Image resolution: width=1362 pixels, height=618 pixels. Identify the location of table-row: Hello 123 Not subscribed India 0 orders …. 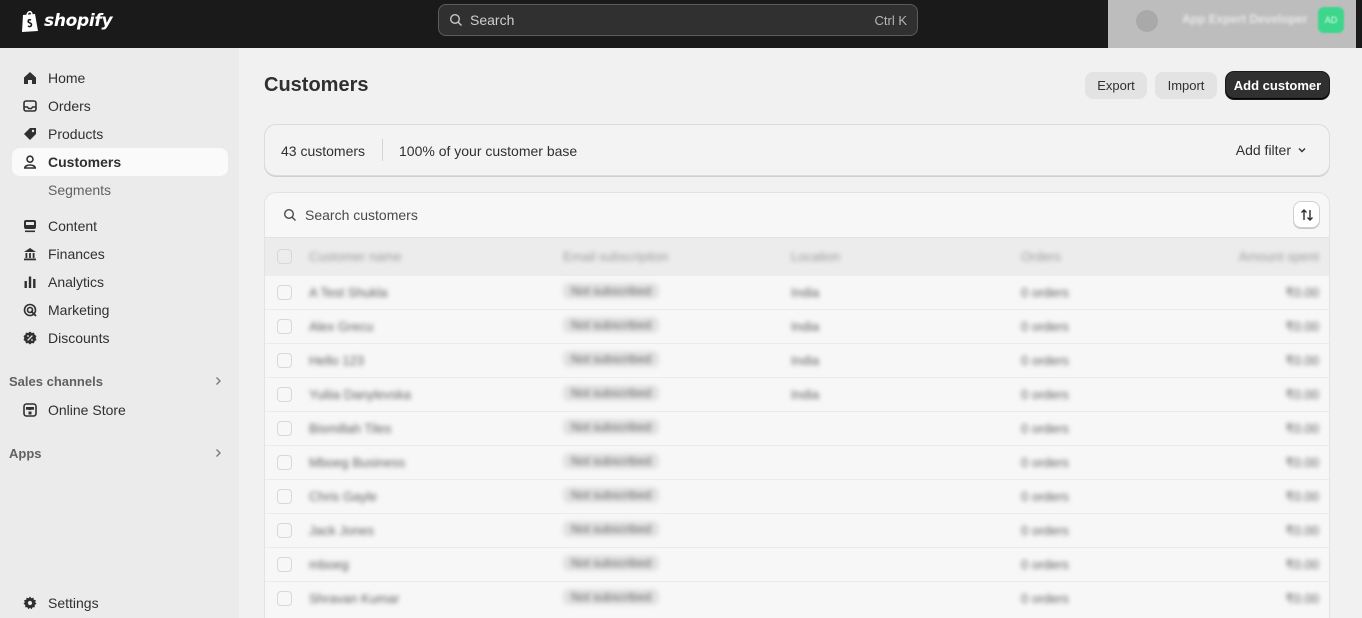
(797, 360).